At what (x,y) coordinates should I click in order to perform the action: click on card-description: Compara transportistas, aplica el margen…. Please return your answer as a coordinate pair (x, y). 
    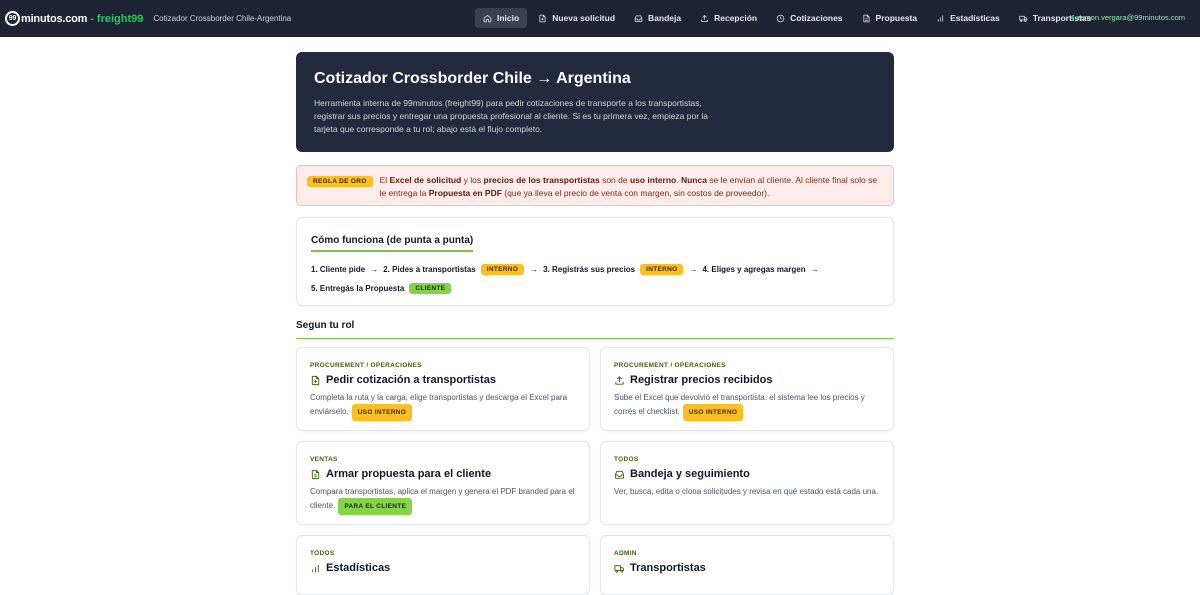
    Looking at the image, I should click on (443, 500).